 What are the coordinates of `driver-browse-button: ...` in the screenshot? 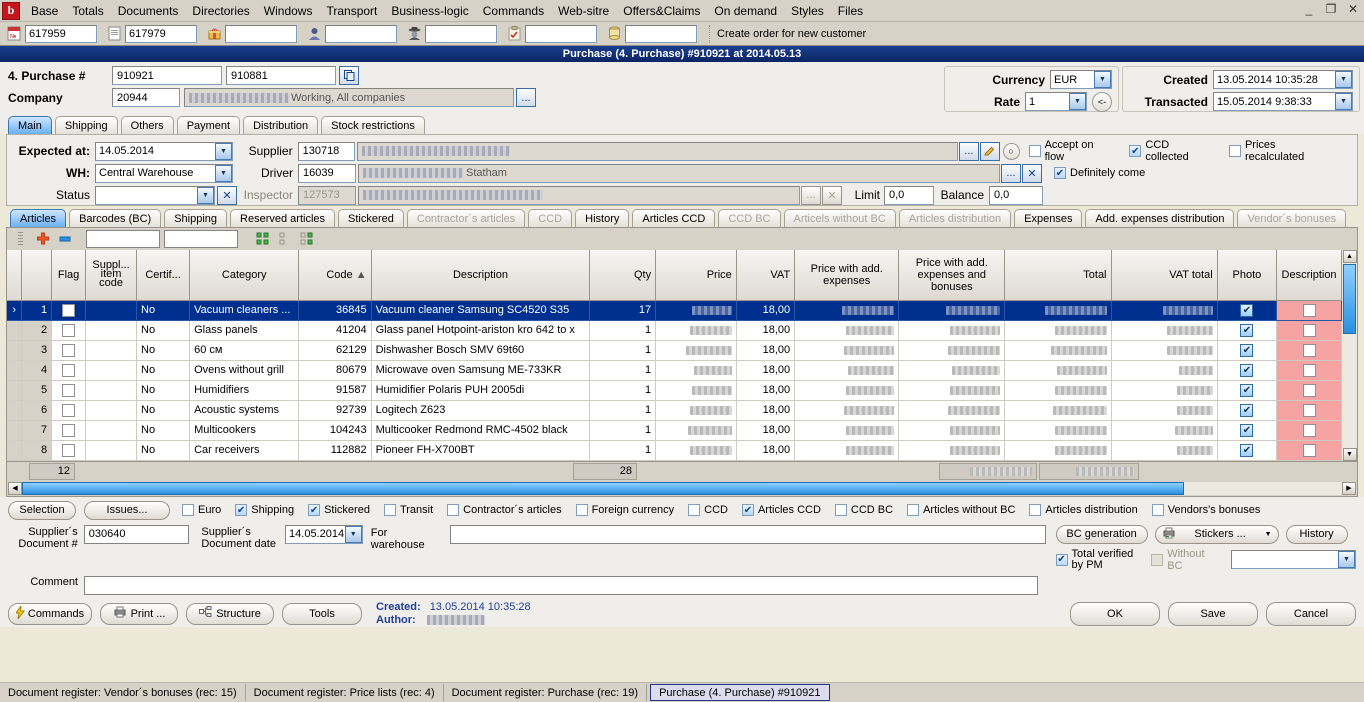 It's located at (1011, 173).